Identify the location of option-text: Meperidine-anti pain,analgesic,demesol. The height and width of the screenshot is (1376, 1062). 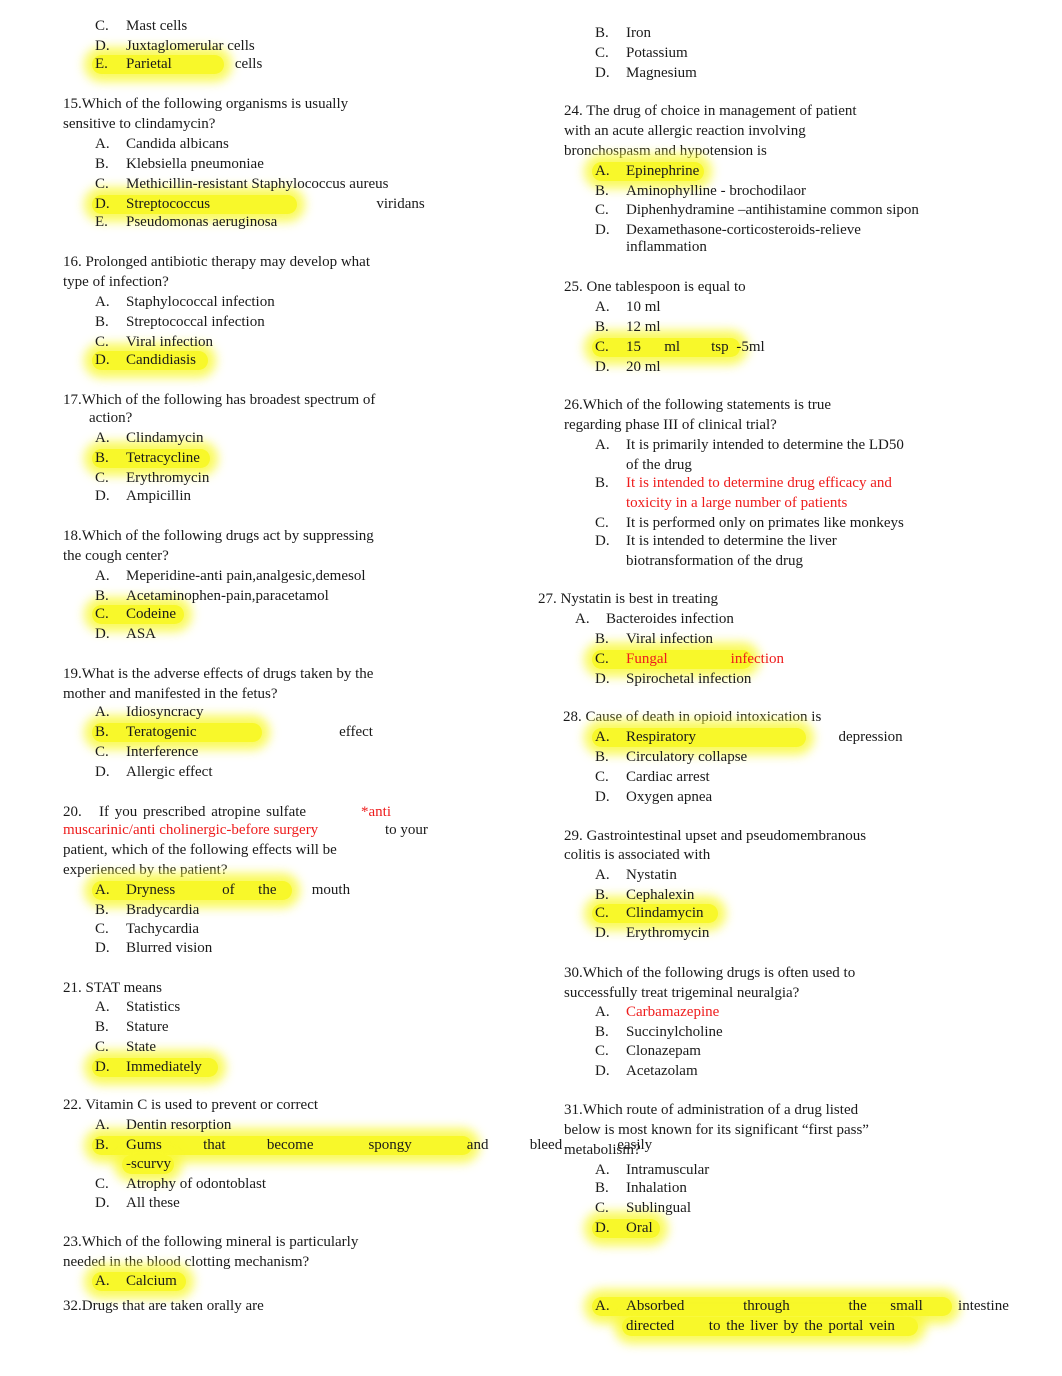
(246, 576).